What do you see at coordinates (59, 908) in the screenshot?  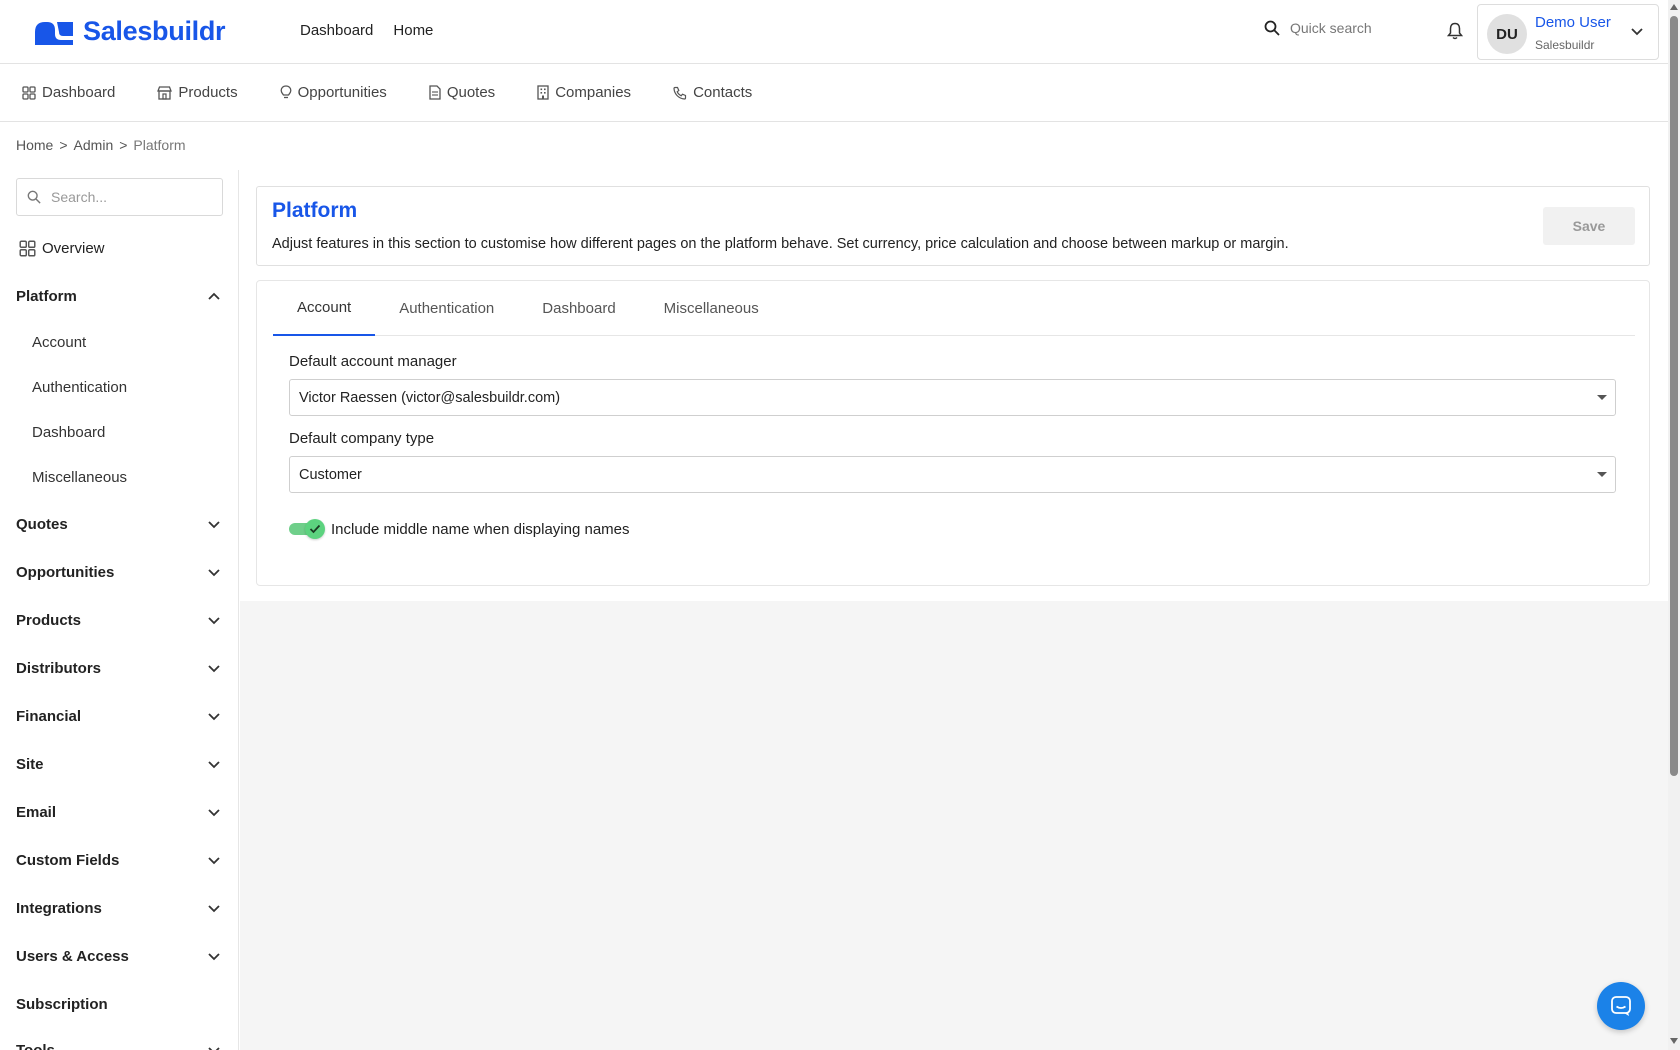 I see `sidebar-group-label: Integrations` at bounding box center [59, 908].